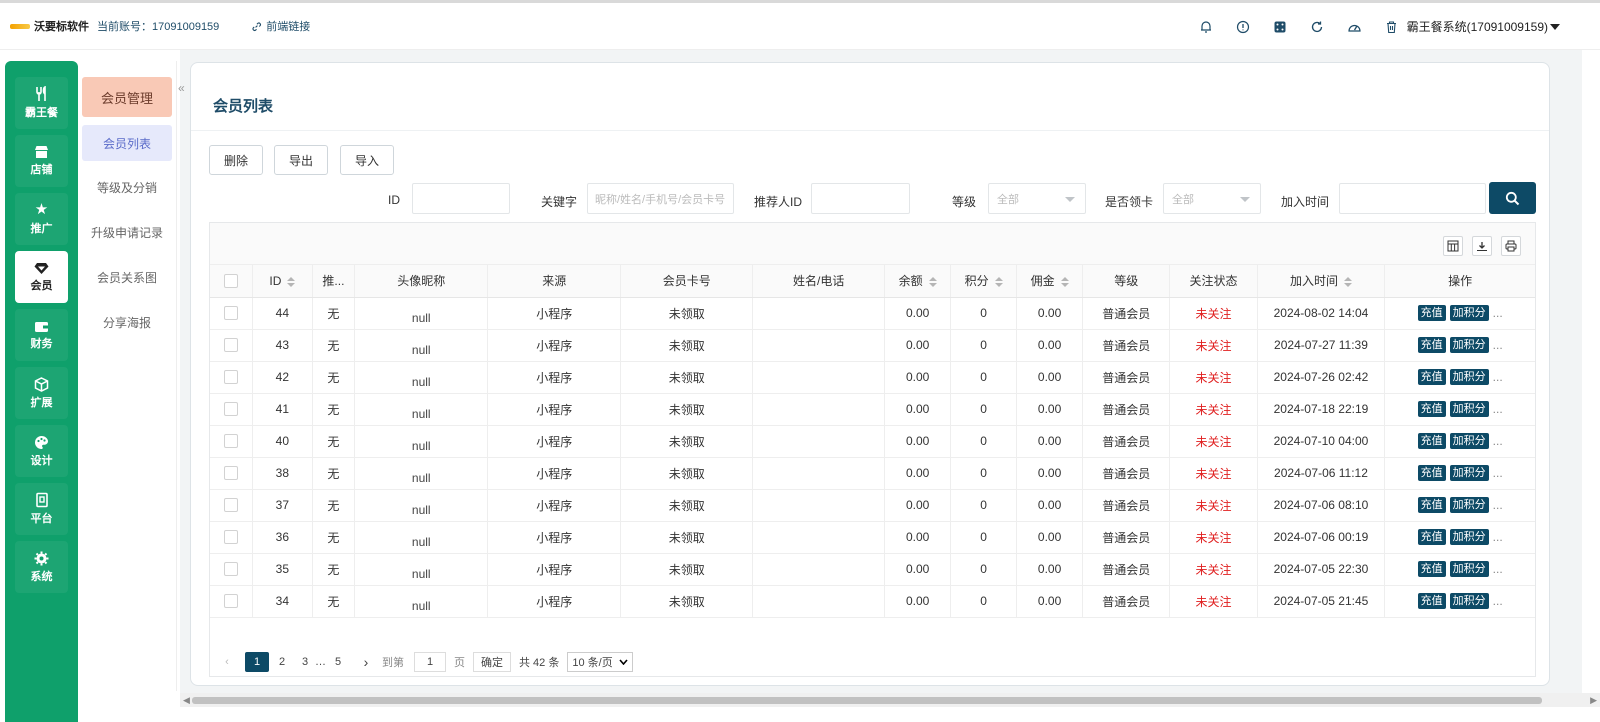  Describe the element at coordinates (660, 198) in the screenshot. I see `keyword-filter-input: 昵称/姓名/手机号/会员卡号` at that location.